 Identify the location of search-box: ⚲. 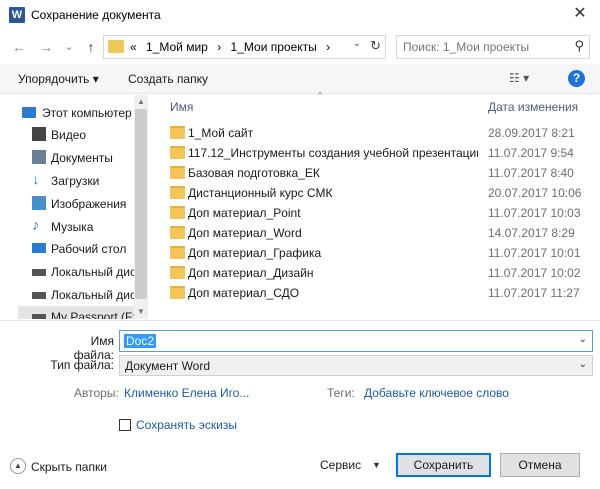
(493, 47).